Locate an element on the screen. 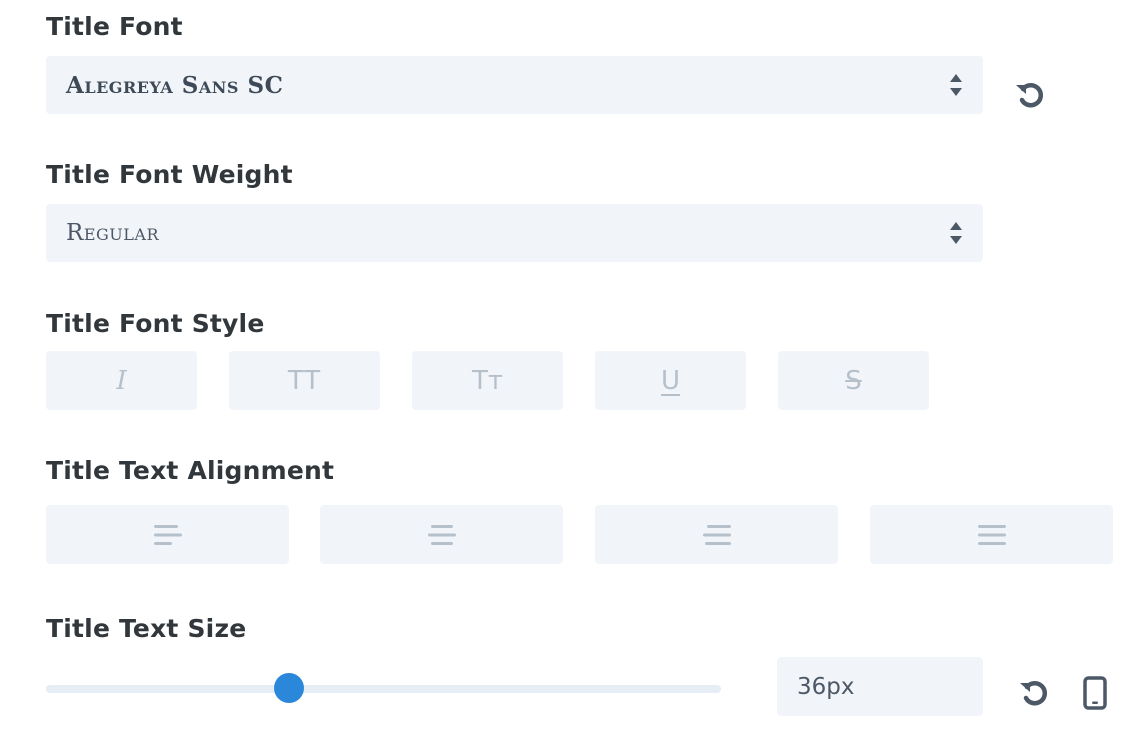 This screenshot has width=1140, height=738. uppercase-button: TT is located at coordinates (304, 380).